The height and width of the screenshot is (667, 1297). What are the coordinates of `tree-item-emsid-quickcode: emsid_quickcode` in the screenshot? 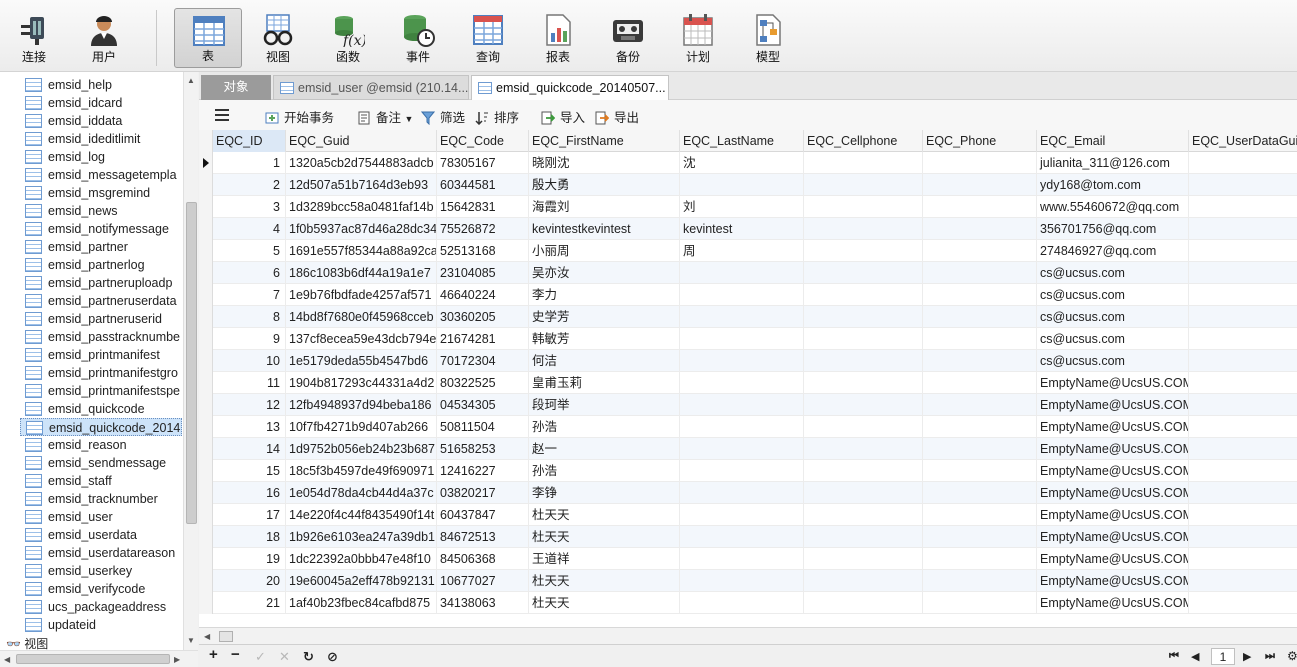 It's located at (101, 409).